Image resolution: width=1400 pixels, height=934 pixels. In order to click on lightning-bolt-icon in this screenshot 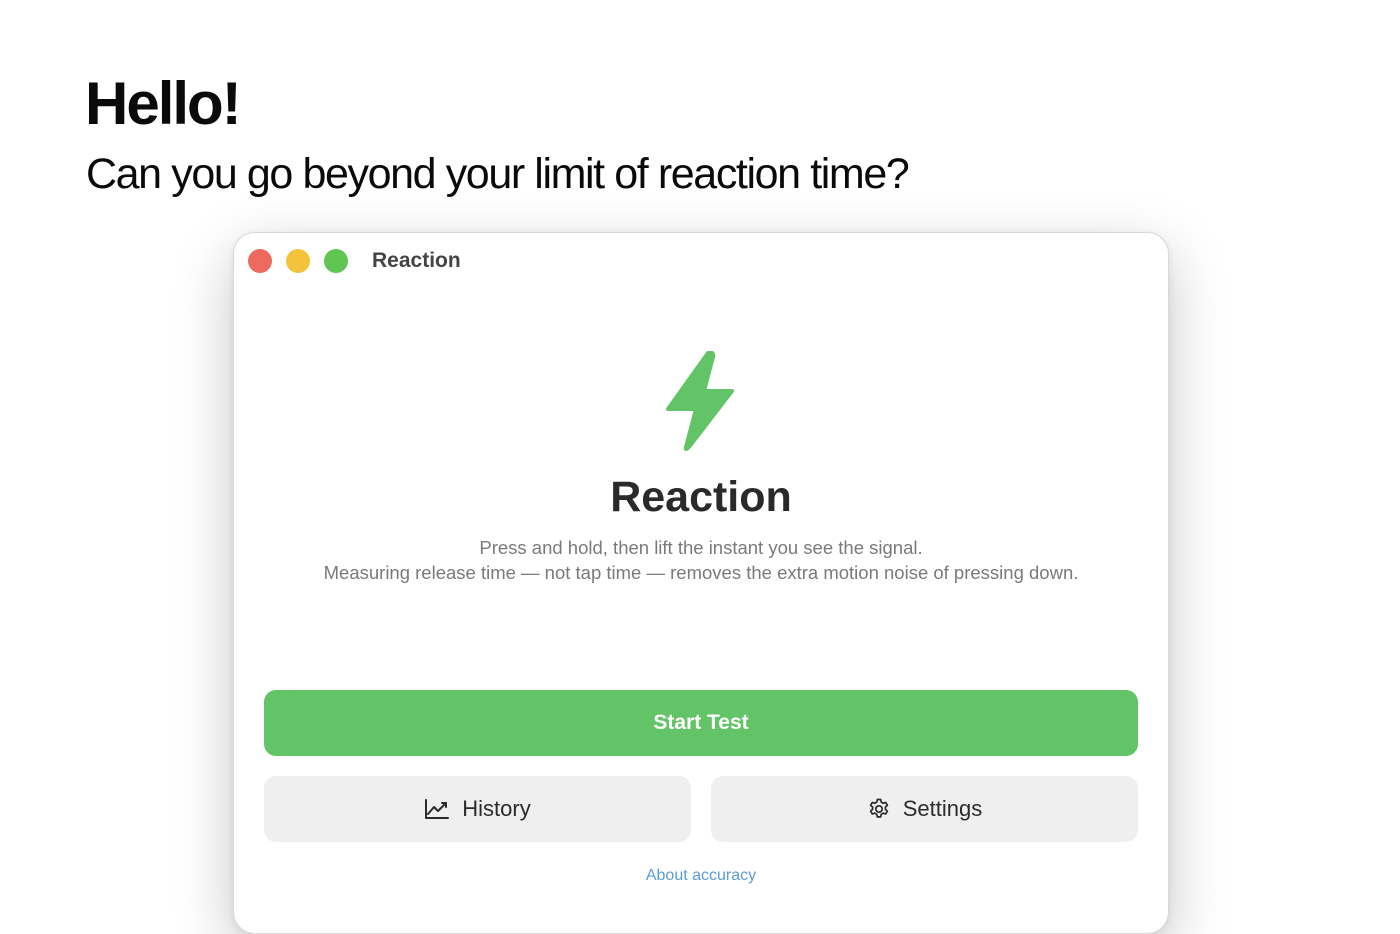, I will do `click(700, 401)`.